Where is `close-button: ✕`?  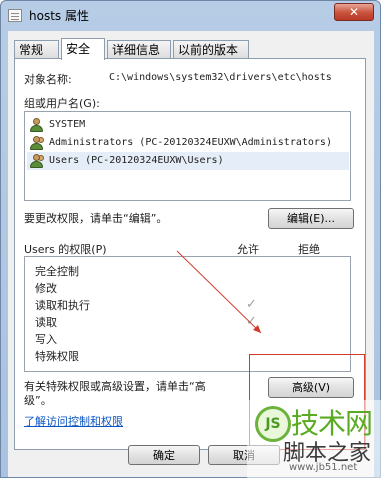 close-button: ✕ is located at coordinates (354, 12).